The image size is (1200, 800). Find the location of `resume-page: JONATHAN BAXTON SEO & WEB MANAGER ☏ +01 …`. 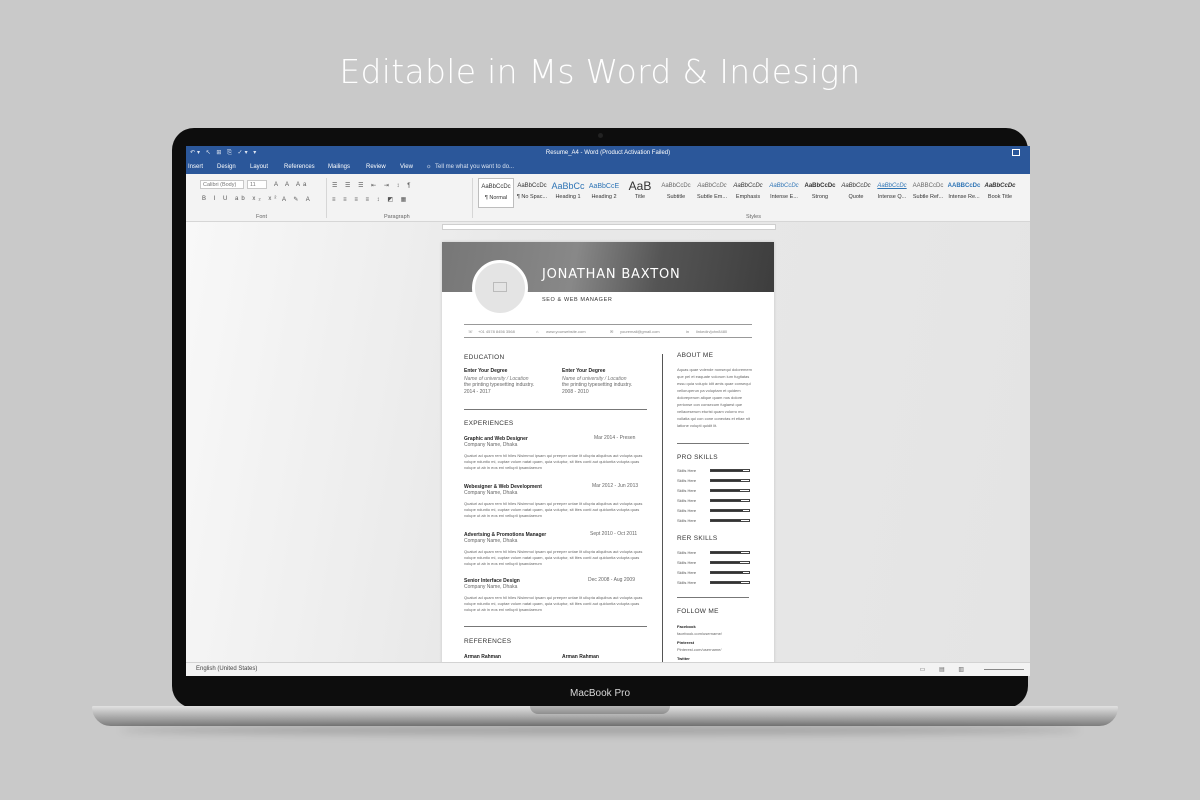

resume-page: JONATHAN BAXTON SEO & WEB MANAGER ☏ +01 … is located at coordinates (608, 457).